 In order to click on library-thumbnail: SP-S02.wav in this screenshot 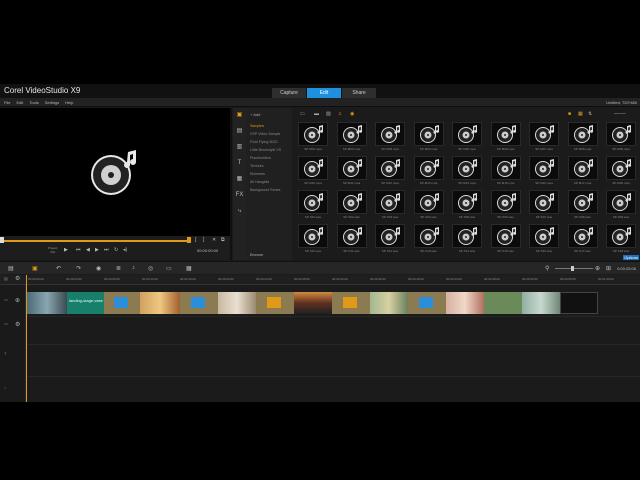, I will do `click(351, 205)`.